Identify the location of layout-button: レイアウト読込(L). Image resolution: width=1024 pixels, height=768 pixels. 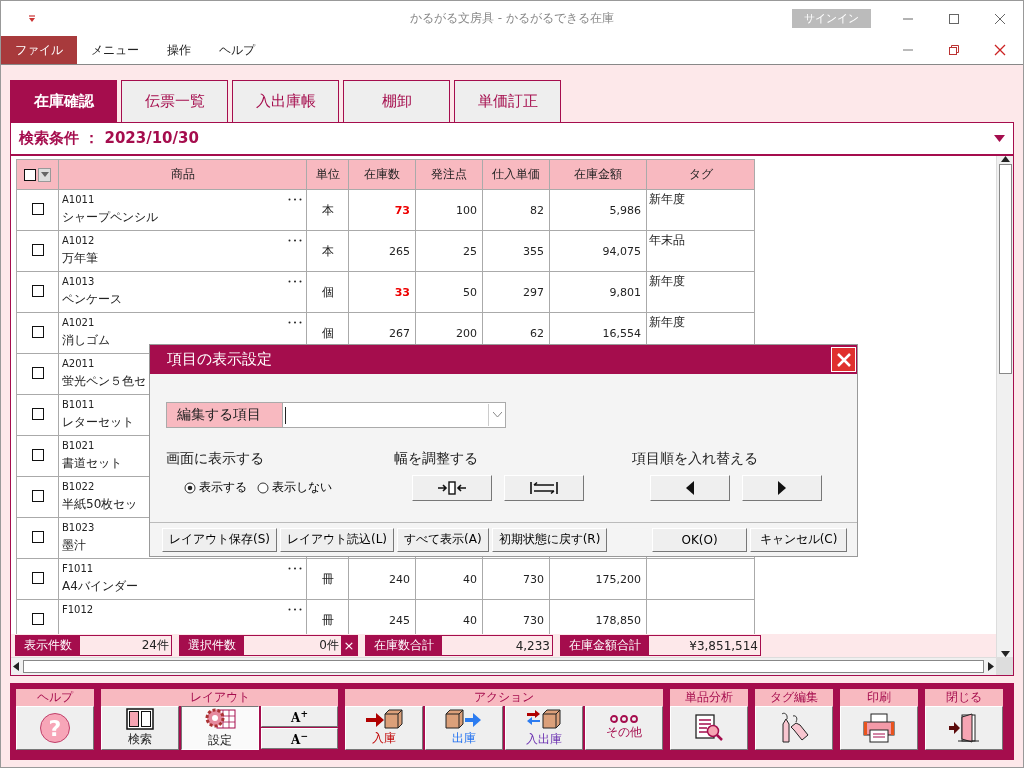
(337, 539).